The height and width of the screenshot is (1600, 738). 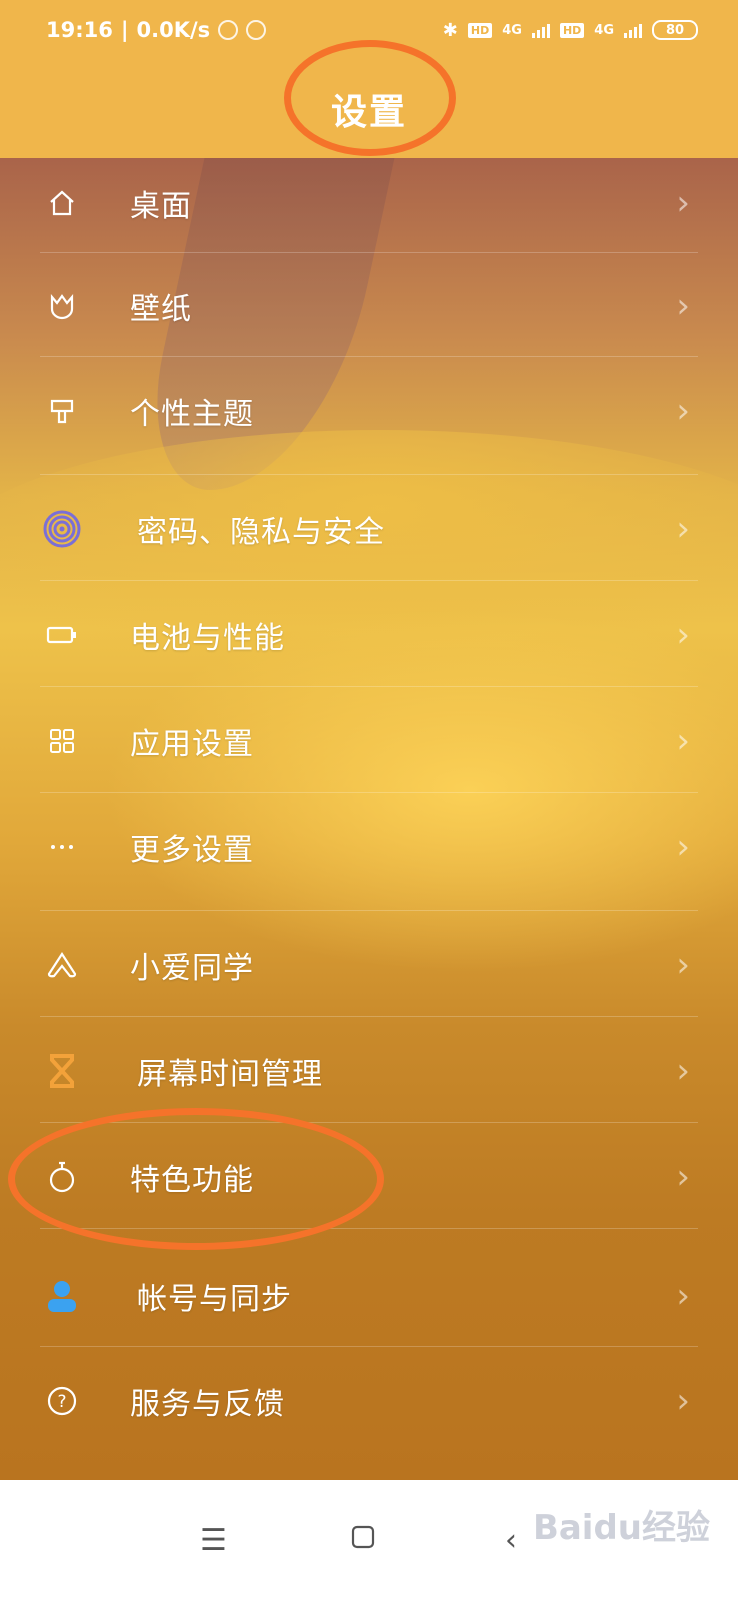 I want to click on network-type-2: 4G, so click(x=604, y=30).